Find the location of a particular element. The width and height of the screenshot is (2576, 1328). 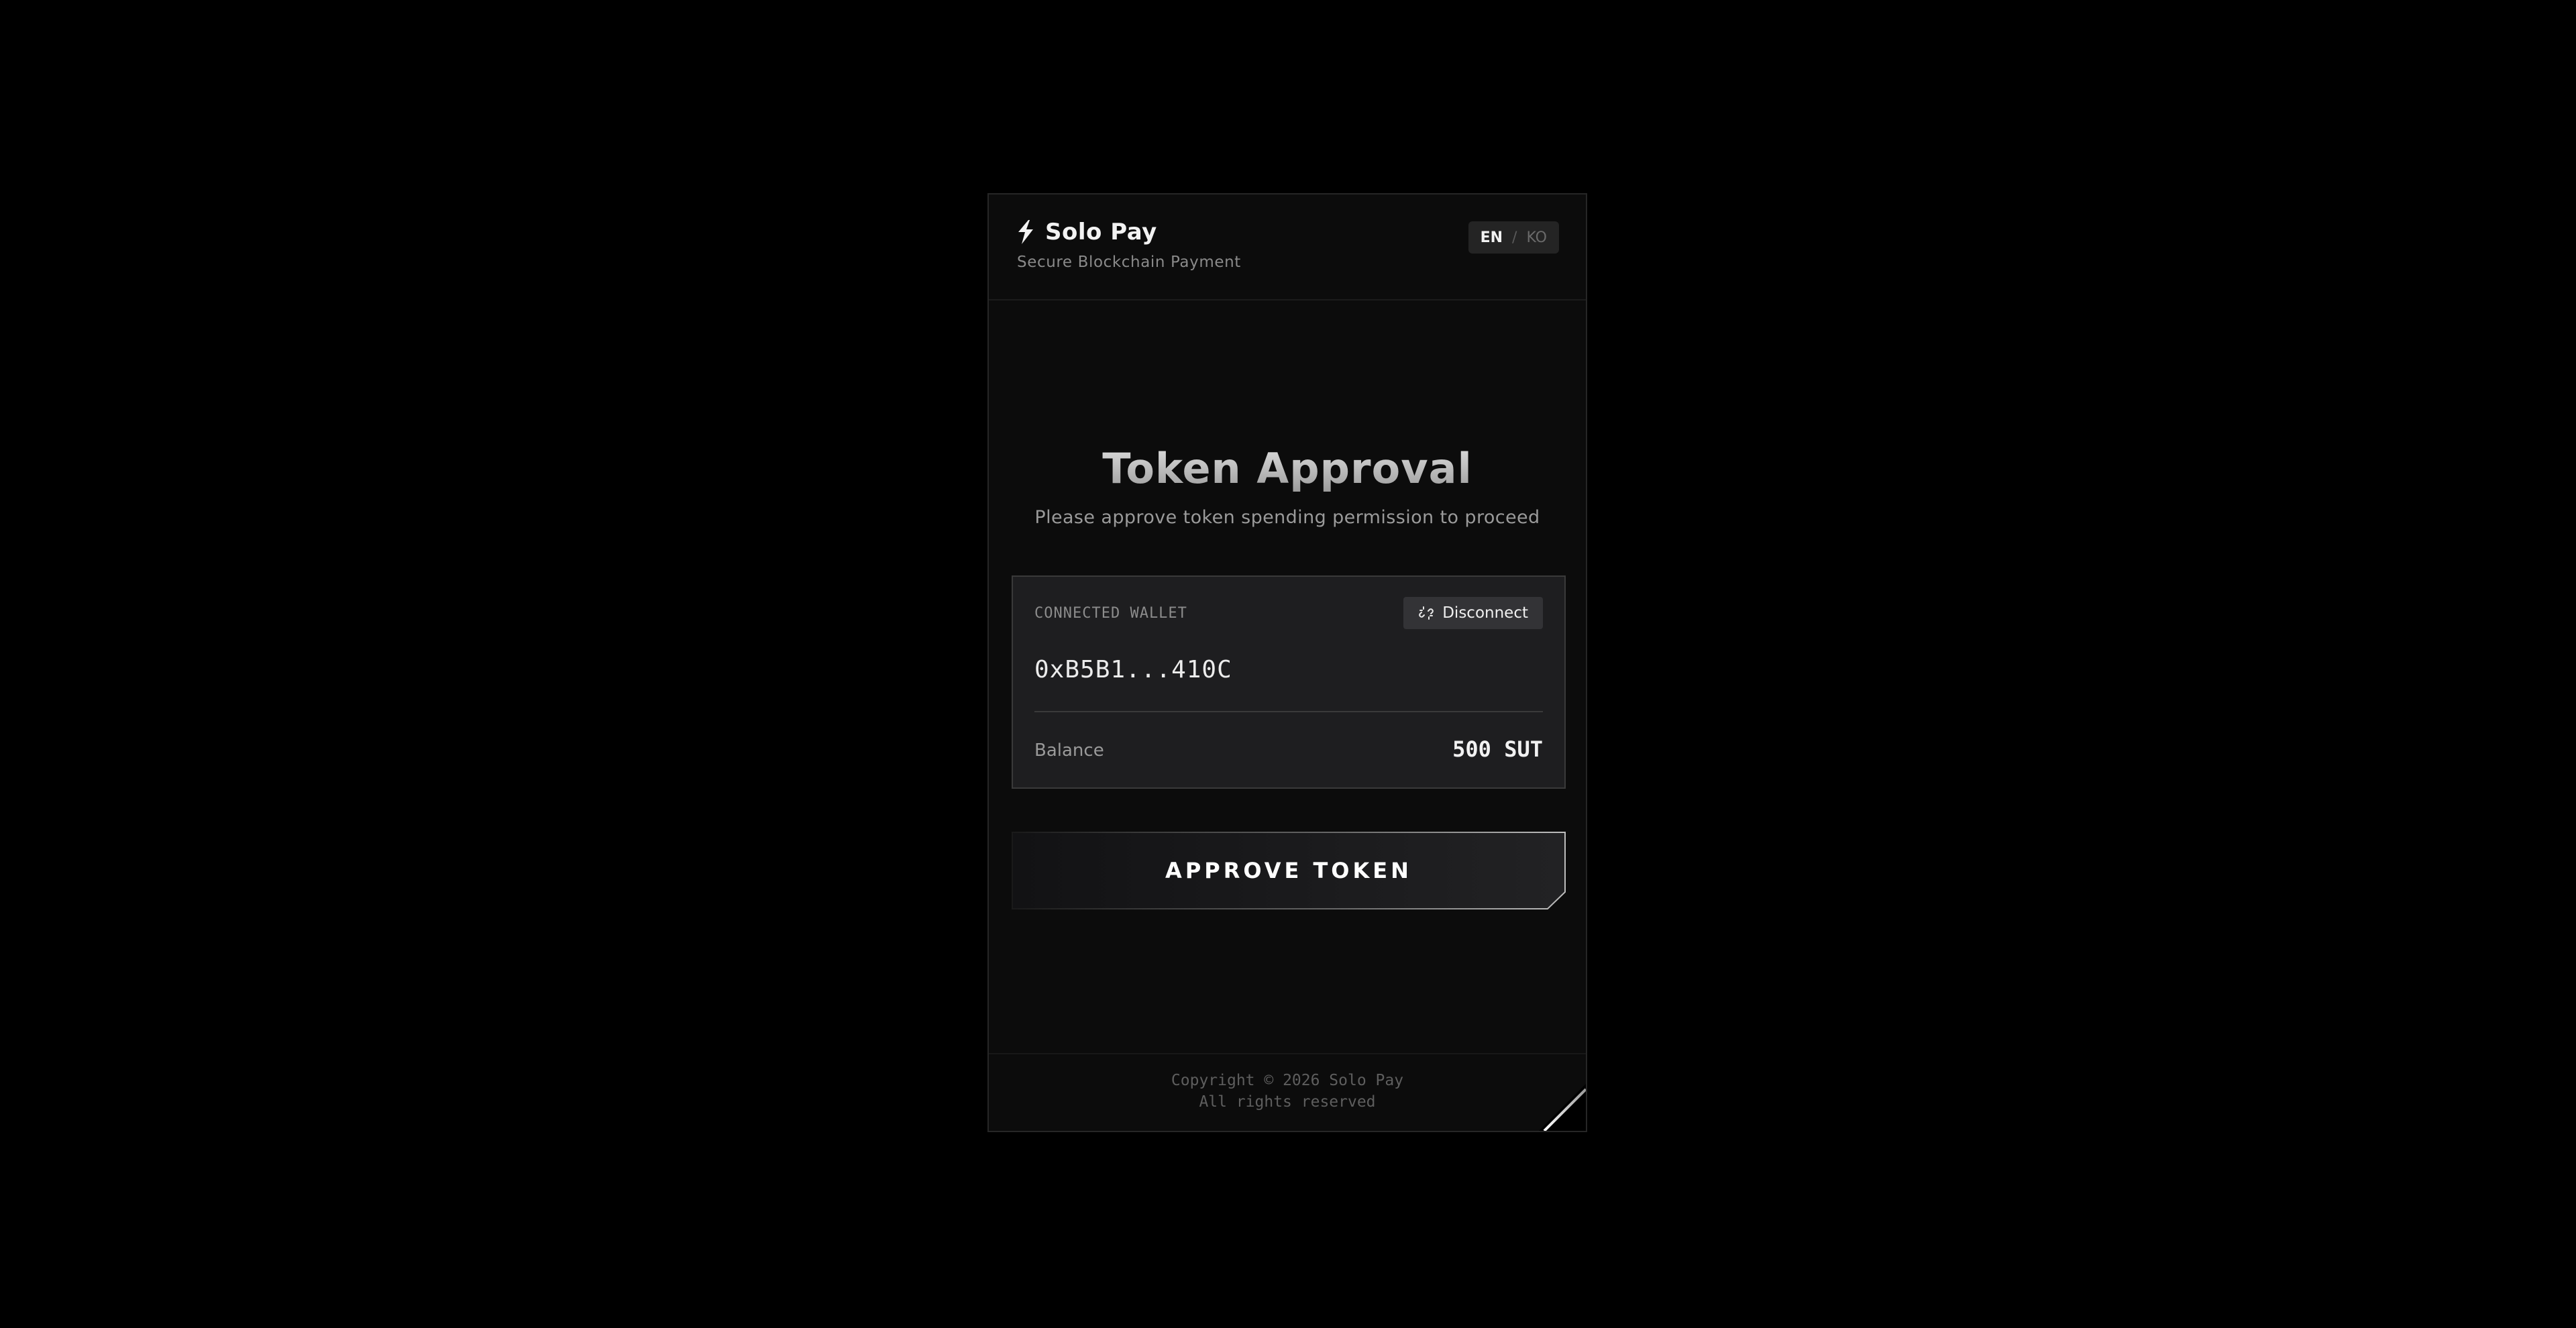

lang-option-en: EN is located at coordinates (1492, 238).